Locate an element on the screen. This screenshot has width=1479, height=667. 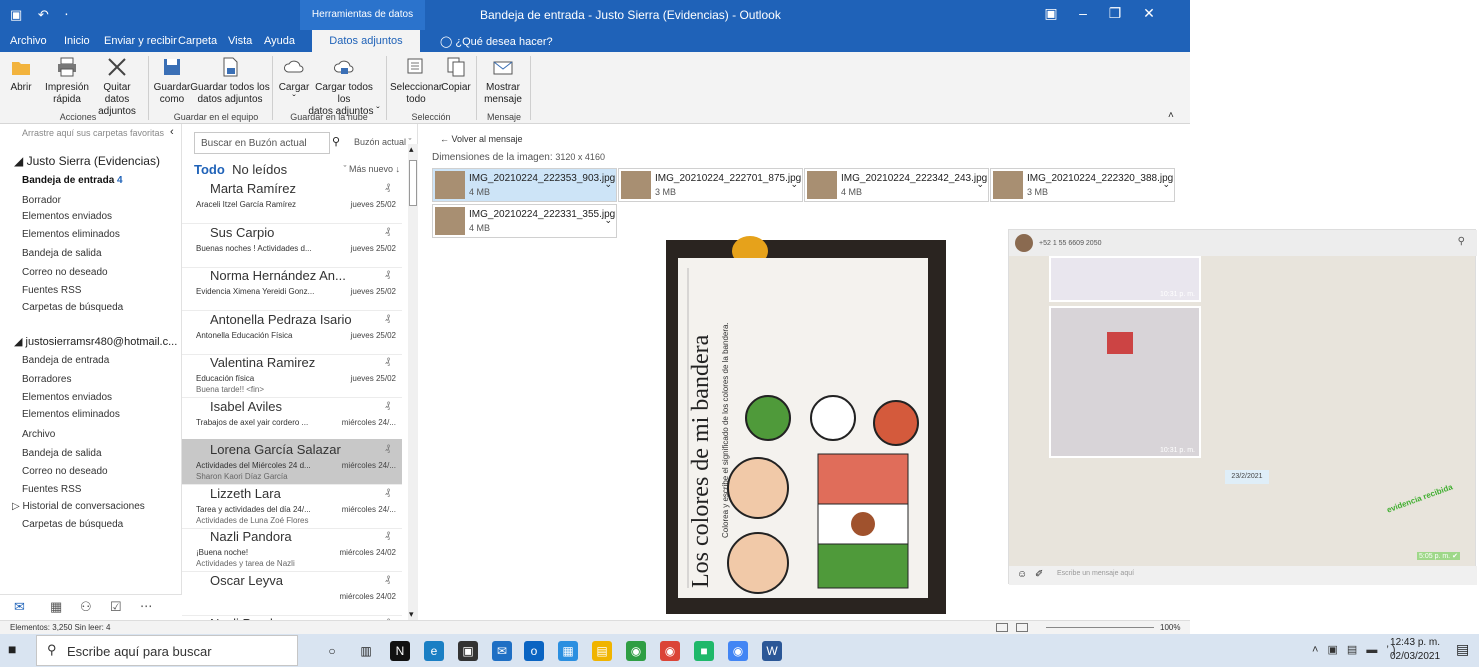
sidebar-item-a2-eliminados: Elementos eliminados is located at coordinates (71, 414).